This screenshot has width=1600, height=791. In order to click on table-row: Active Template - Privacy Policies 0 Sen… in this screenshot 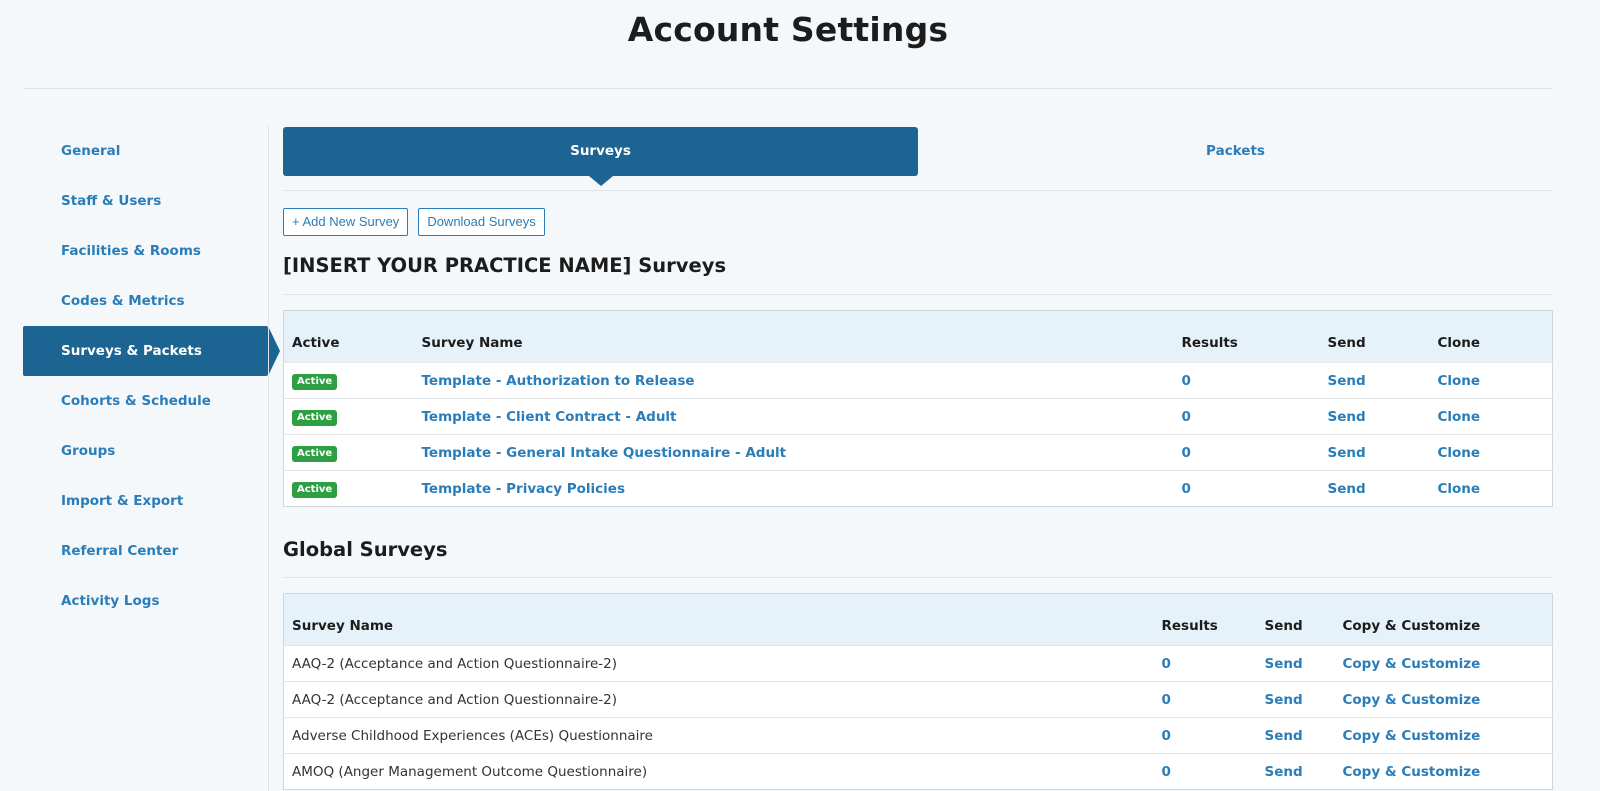, I will do `click(918, 488)`.